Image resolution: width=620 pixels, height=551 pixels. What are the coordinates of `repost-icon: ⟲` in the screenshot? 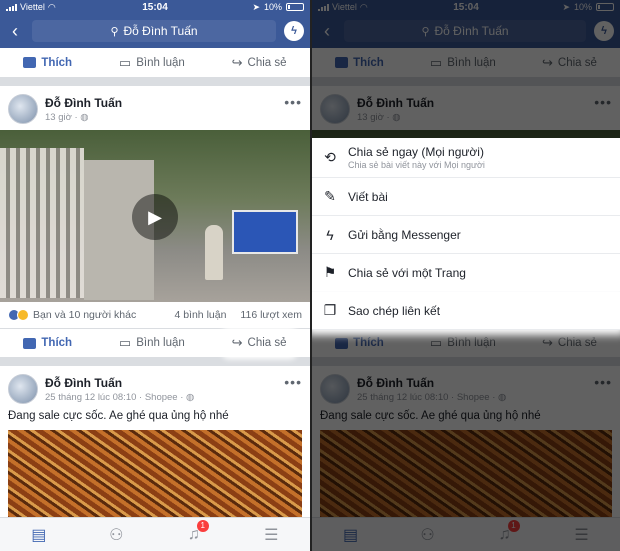 It's located at (330, 157).